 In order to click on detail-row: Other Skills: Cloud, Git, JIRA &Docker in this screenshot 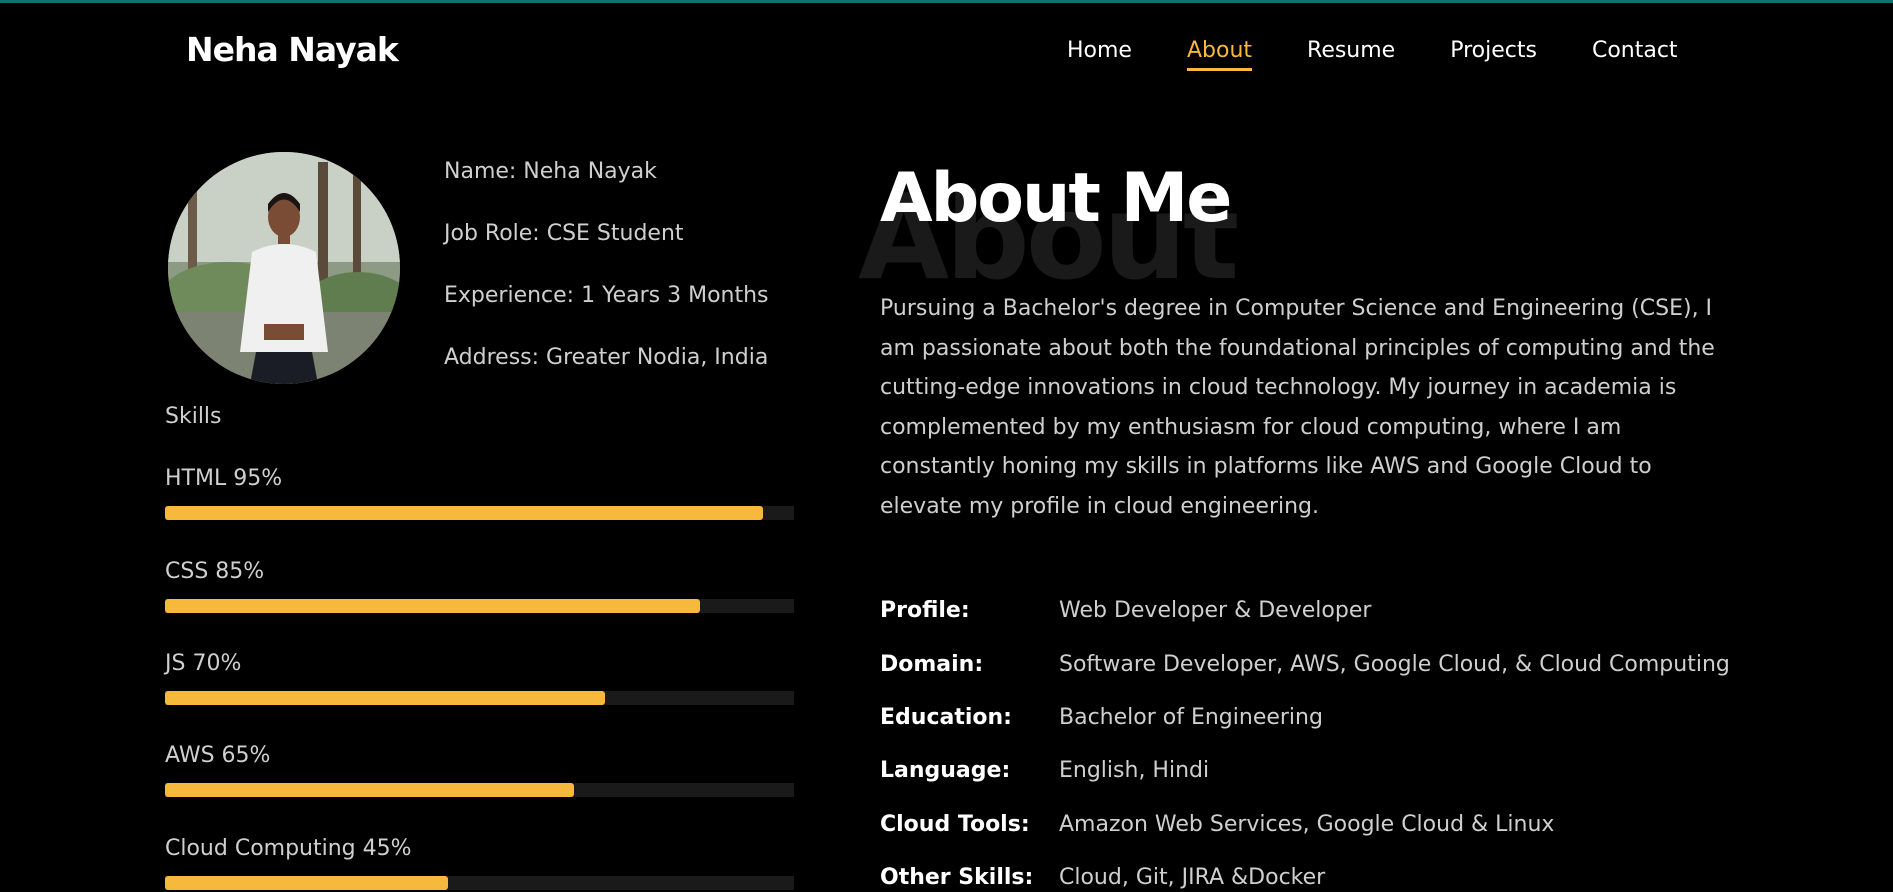, I will do `click(1305, 871)`.